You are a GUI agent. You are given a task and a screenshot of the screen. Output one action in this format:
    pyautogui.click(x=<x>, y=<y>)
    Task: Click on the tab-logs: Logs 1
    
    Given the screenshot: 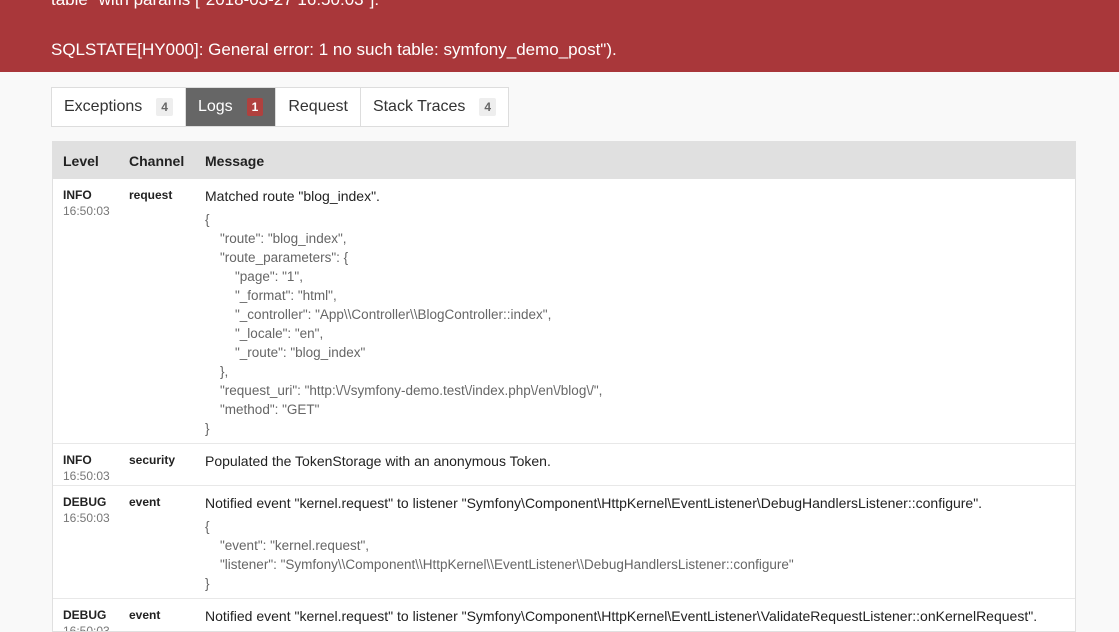 What is the action you would take?
    pyautogui.click(x=231, y=107)
    